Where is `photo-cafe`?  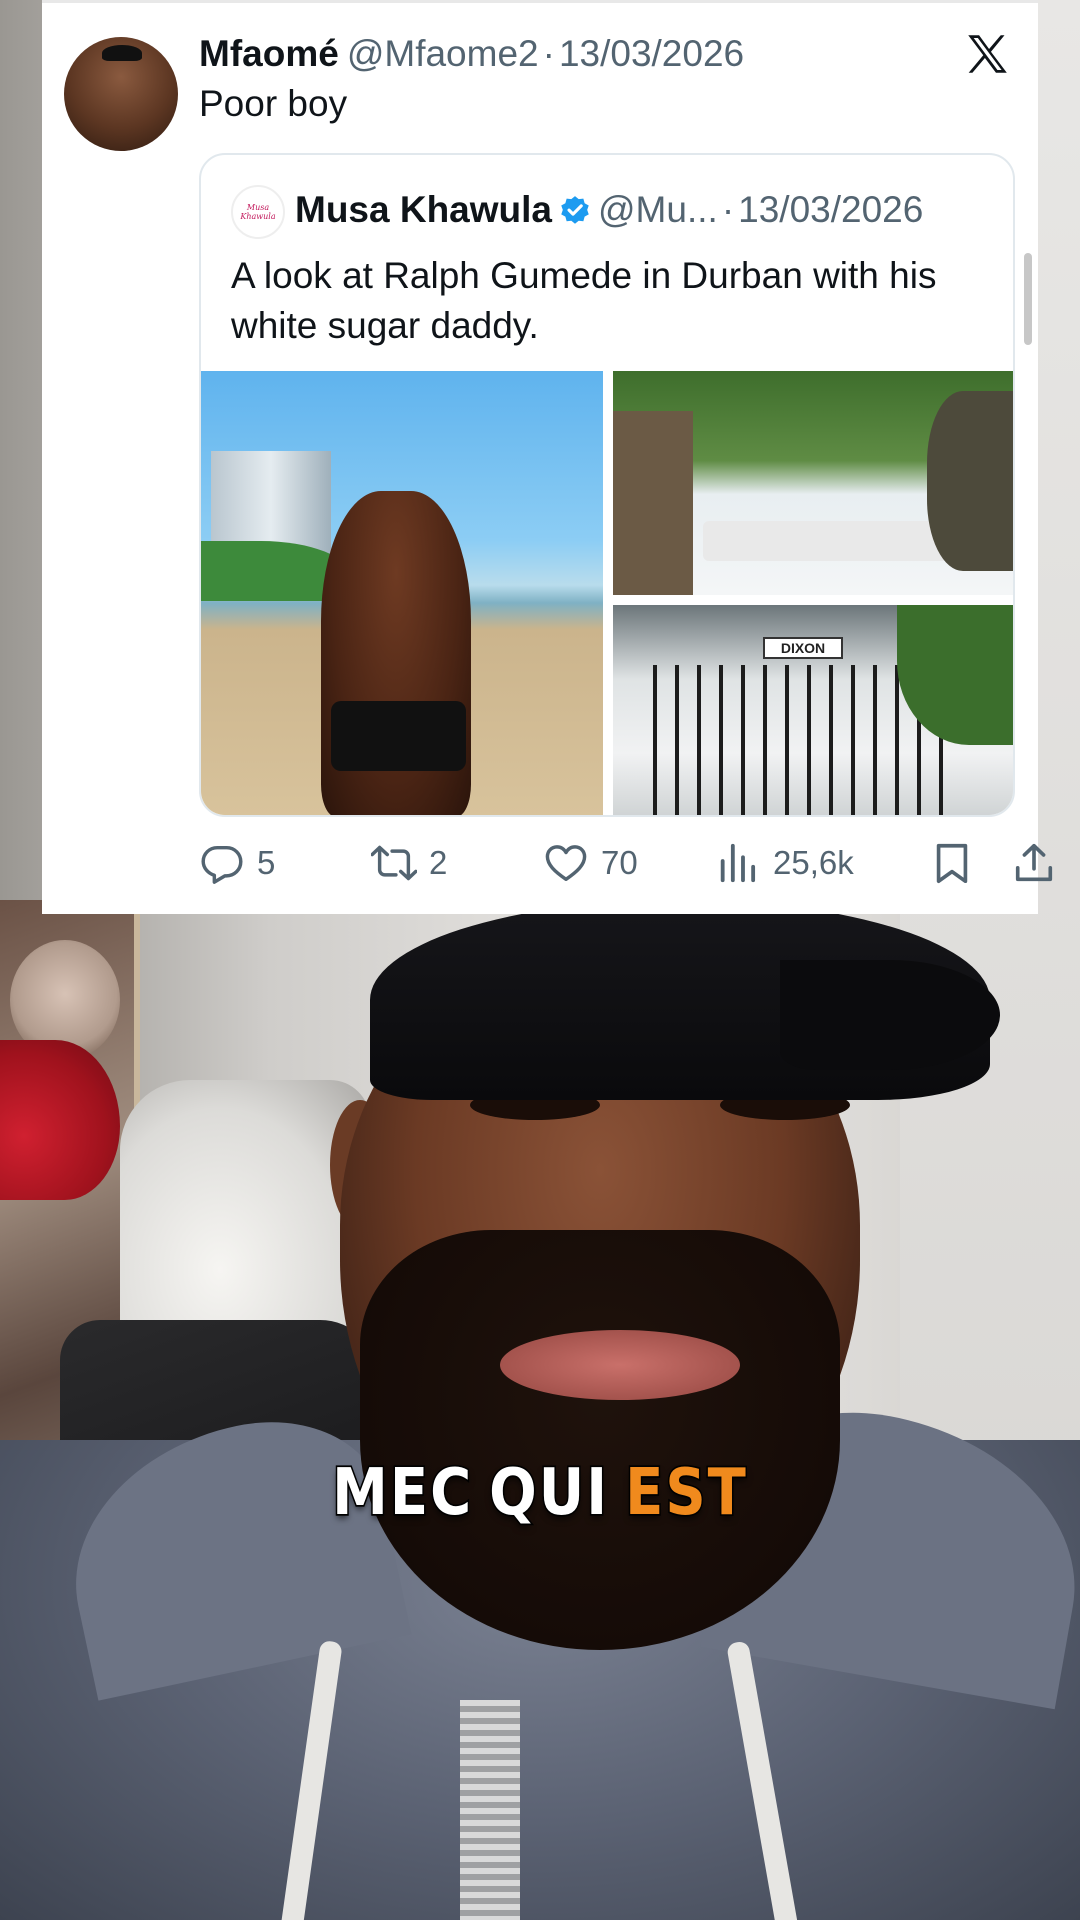 photo-cafe is located at coordinates (813, 483).